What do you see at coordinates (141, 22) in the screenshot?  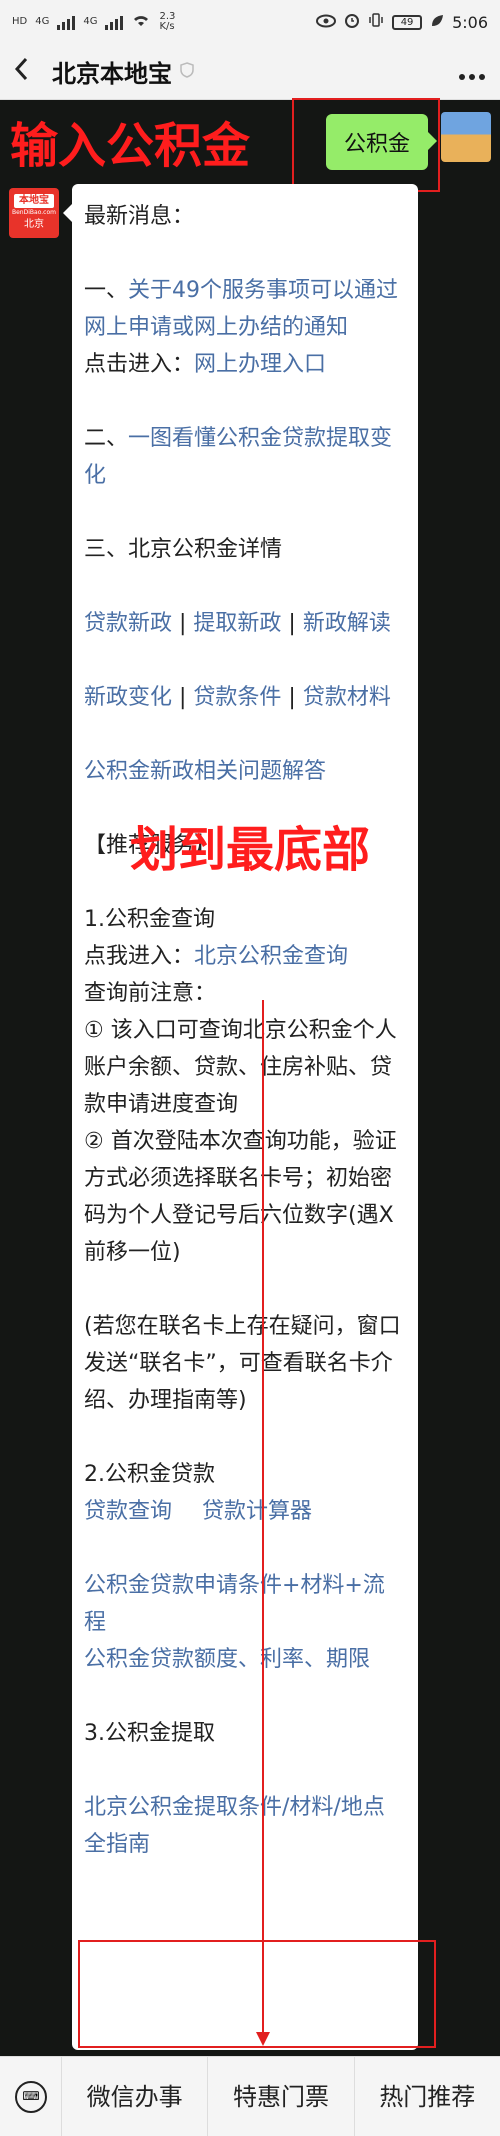 I see `wifi-icon` at bounding box center [141, 22].